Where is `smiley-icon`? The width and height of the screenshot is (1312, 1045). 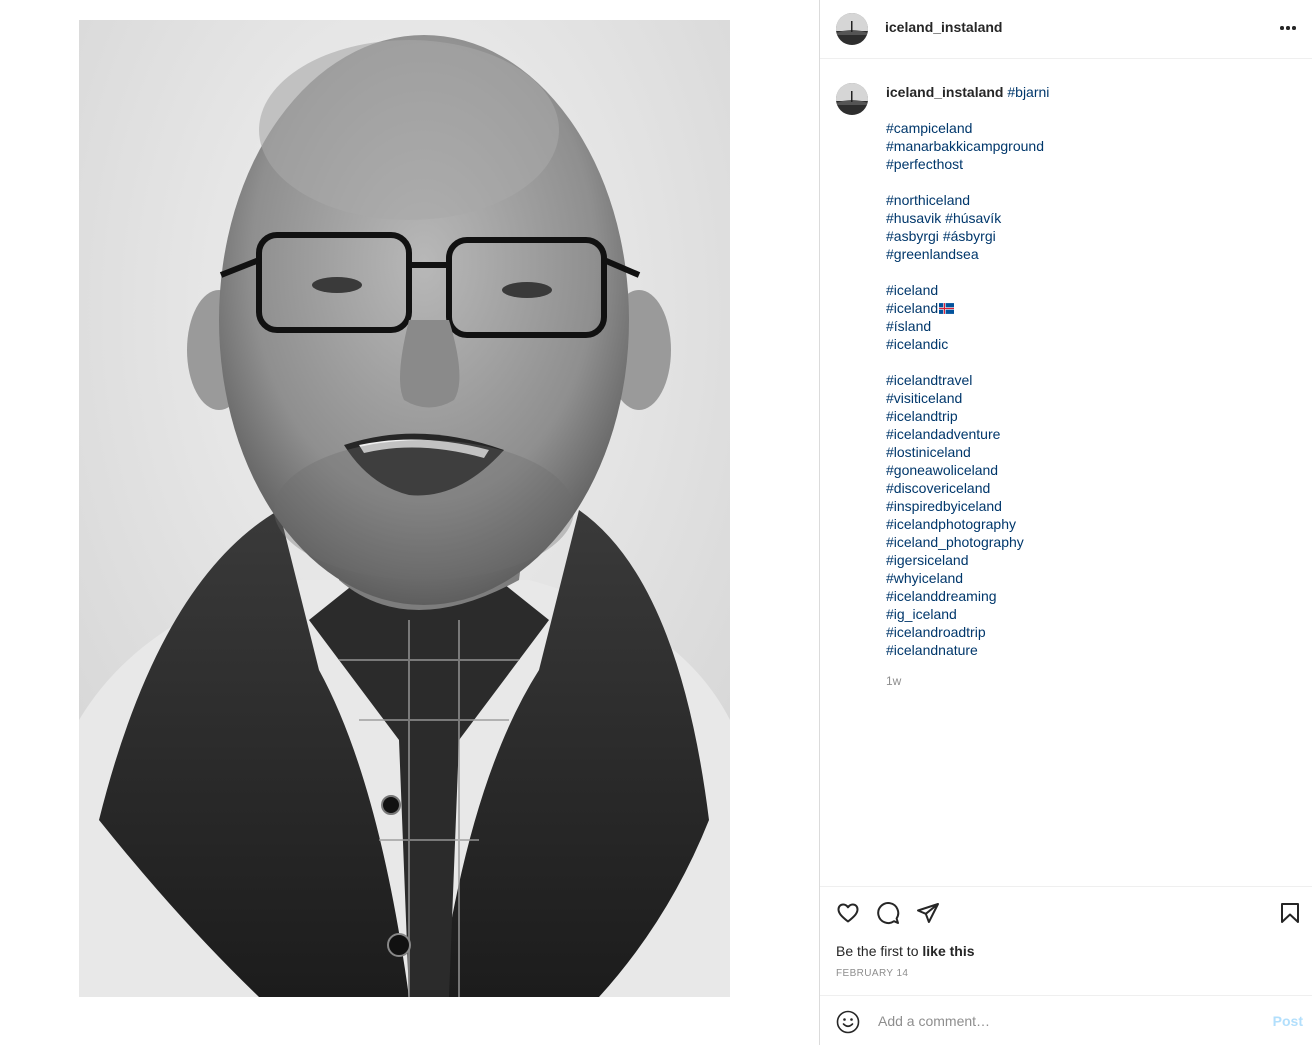 smiley-icon is located at coordinates (848, 1022).